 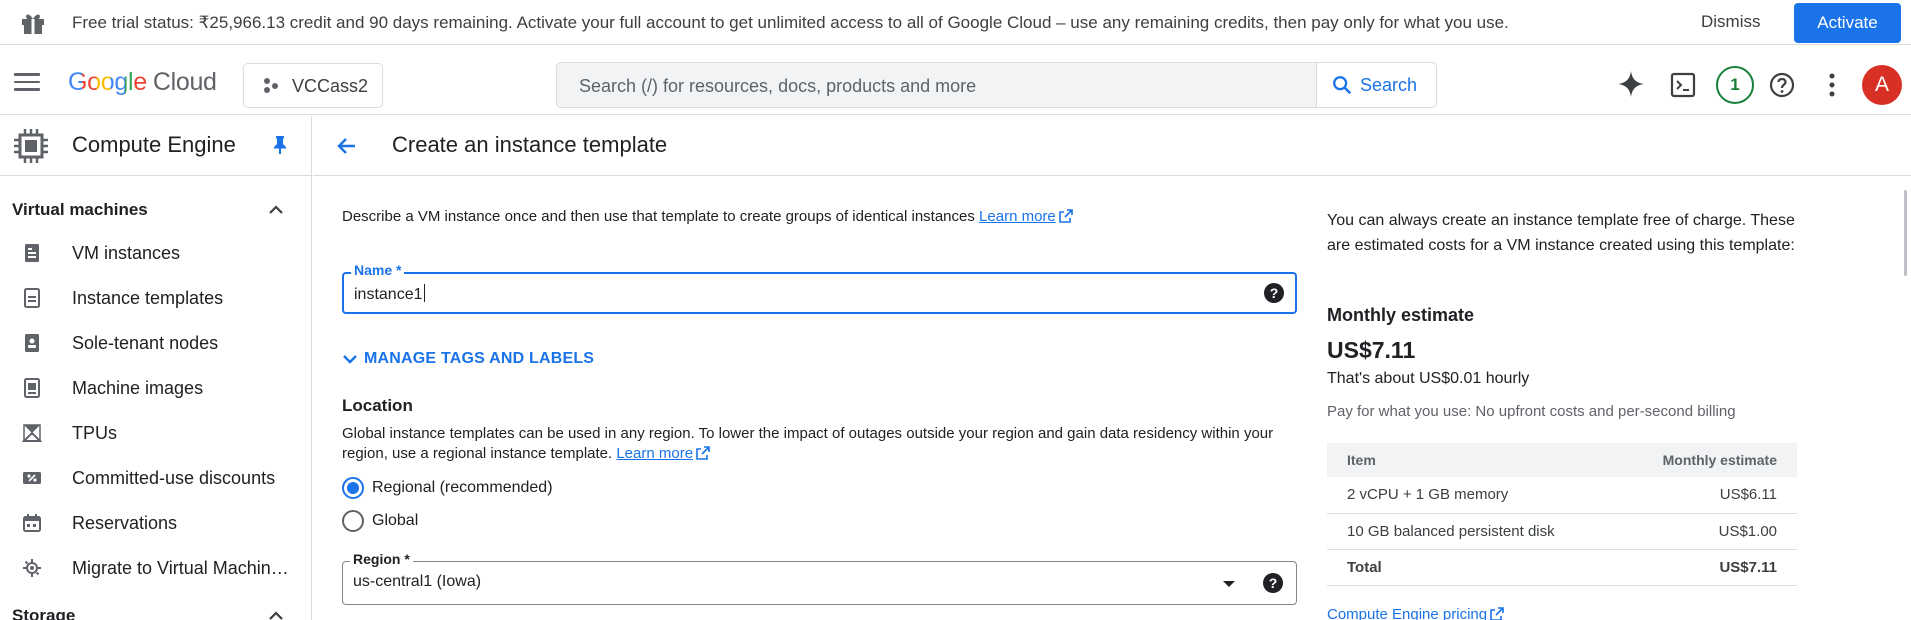 I want to click on row-cost: US$6.11, so click(x=1706, y=495).